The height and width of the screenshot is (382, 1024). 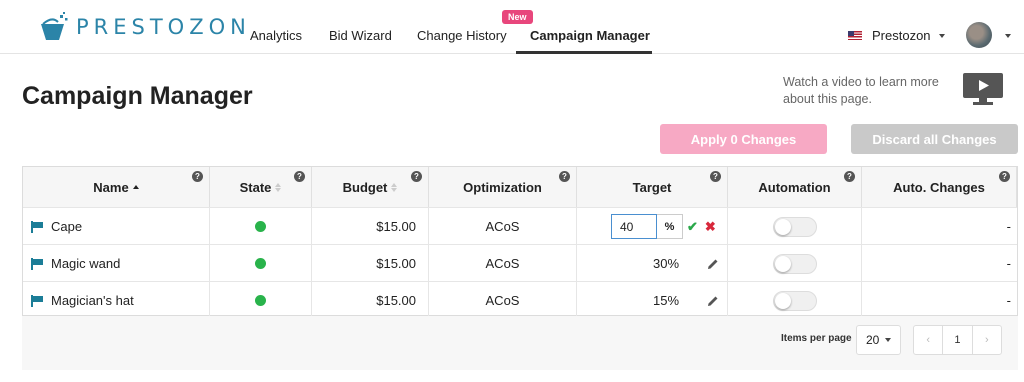 I want to click on account-switcher: Prestozon, so click(x=896, y=35).